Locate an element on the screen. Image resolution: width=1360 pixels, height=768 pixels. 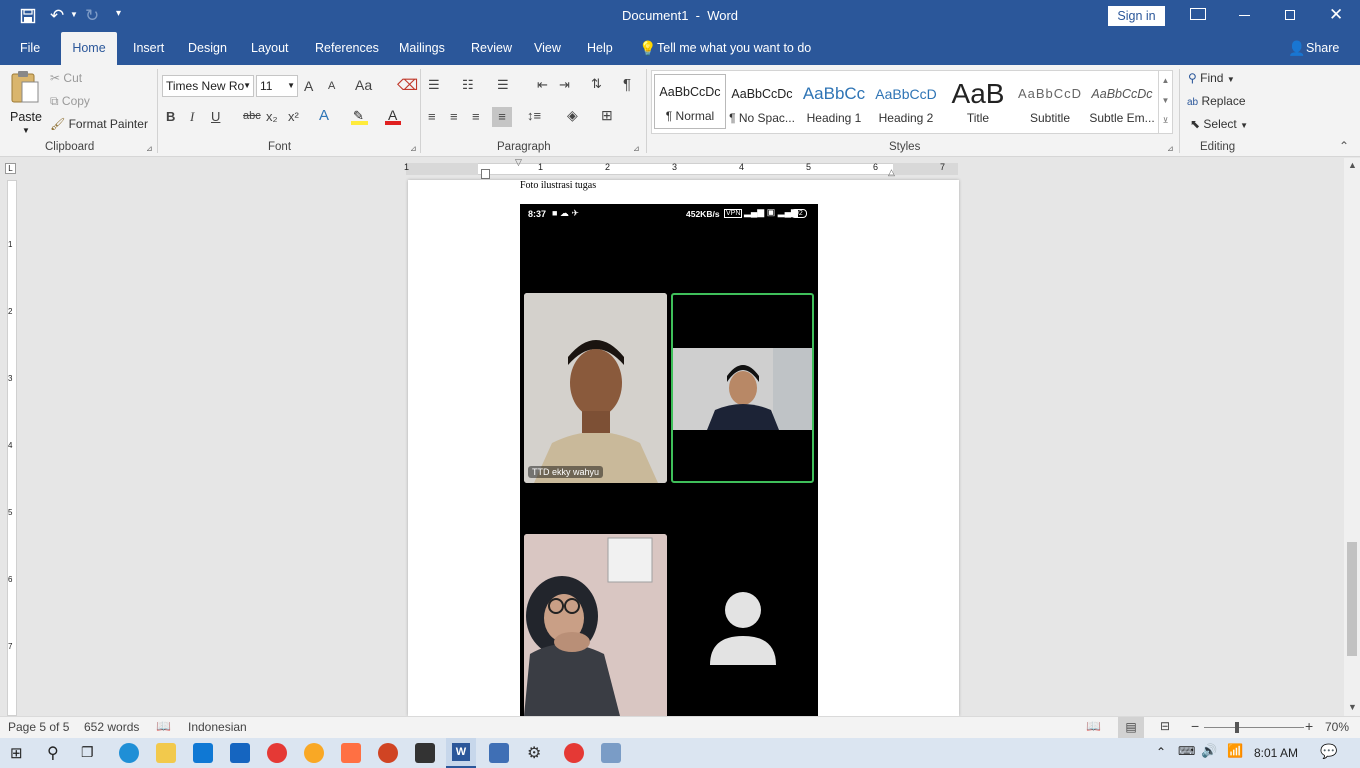
horizontal-ruler: L 1 1 2 3 4 5 6 7 ▽ △ is located at coordinates (672, 168).